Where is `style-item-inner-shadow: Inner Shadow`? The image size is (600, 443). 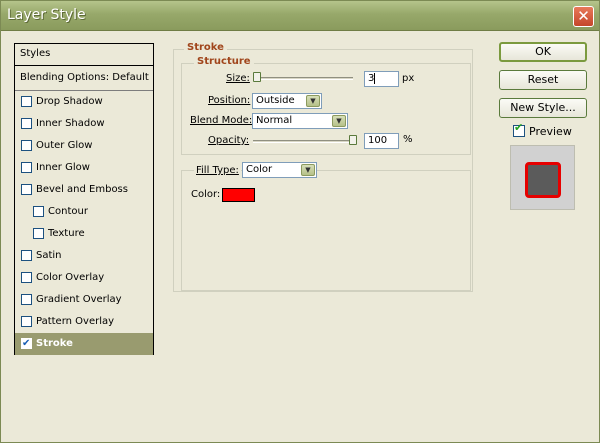 style-item-inner-shadow: Inner Shadow is located at coordinates (84, 124).